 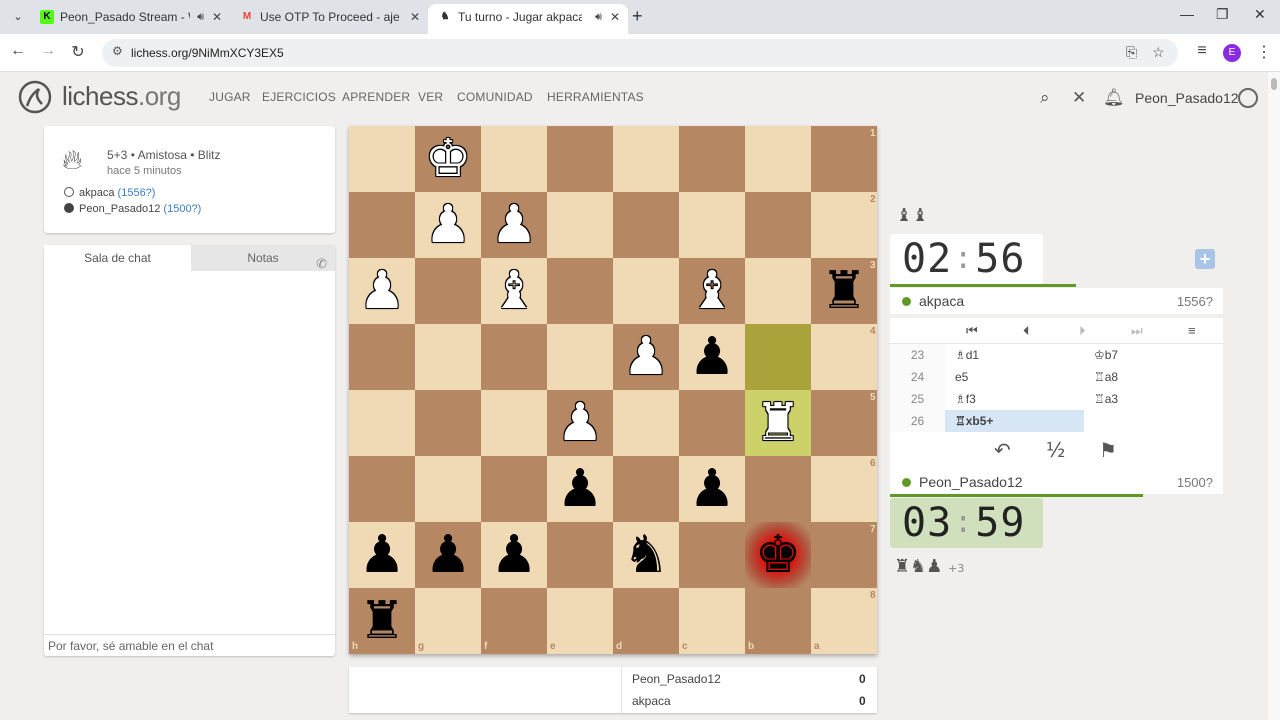 I want to click on new-tab-button: +, so click(x=637, y=16).